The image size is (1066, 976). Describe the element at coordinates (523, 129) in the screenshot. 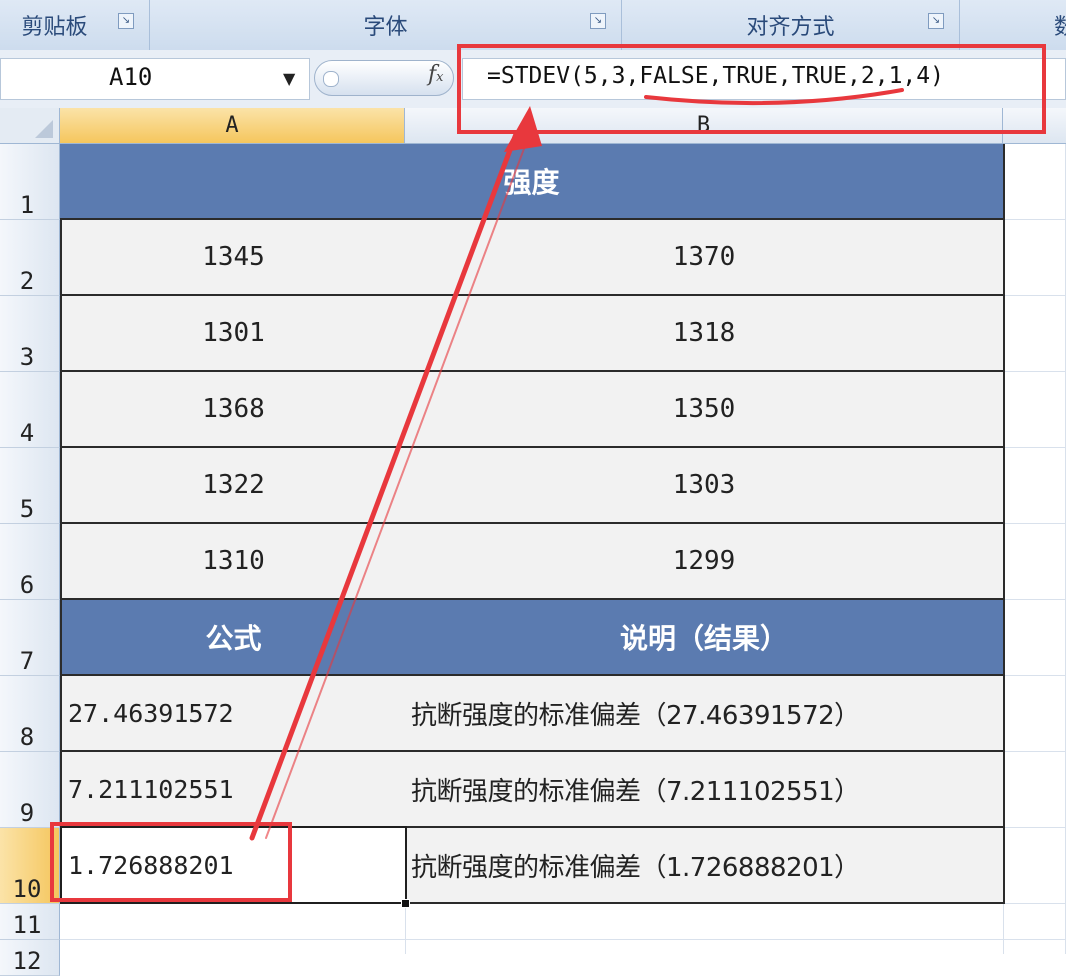

I see `arrow-head-icon` at that location.